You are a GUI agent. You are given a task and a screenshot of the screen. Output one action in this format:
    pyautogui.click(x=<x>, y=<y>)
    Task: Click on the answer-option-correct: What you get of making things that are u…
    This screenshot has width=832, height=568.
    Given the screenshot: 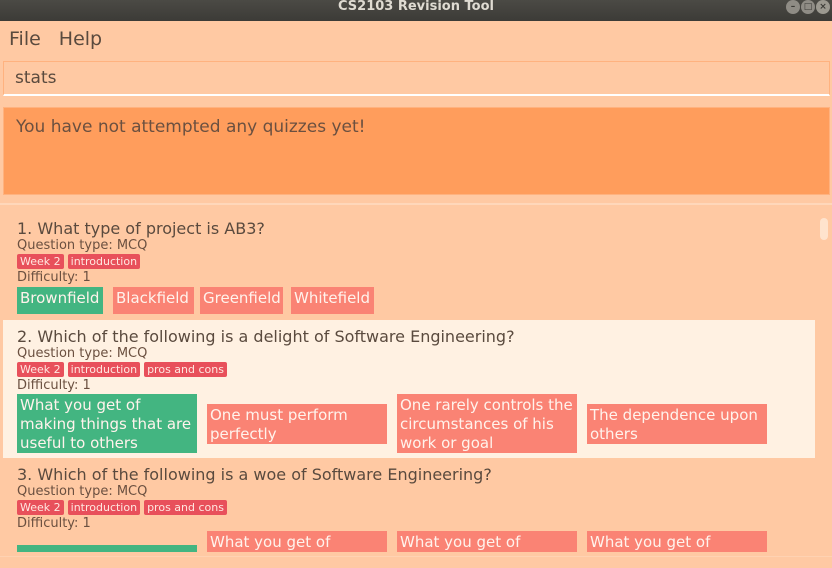 What is the action you would take?
    pyautogui.click(x=107, y=423)
    